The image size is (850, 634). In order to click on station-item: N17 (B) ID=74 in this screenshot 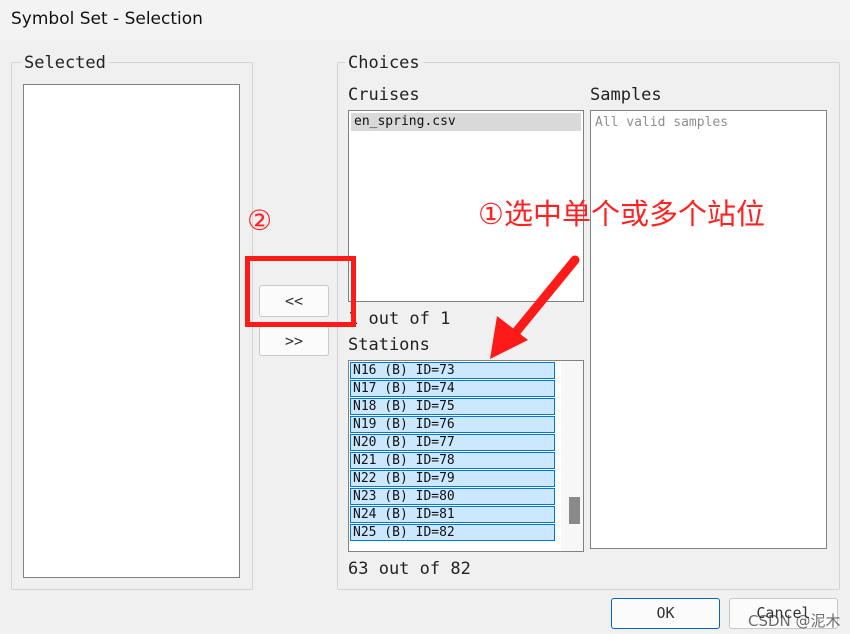, I will do `click(452, 388)`.